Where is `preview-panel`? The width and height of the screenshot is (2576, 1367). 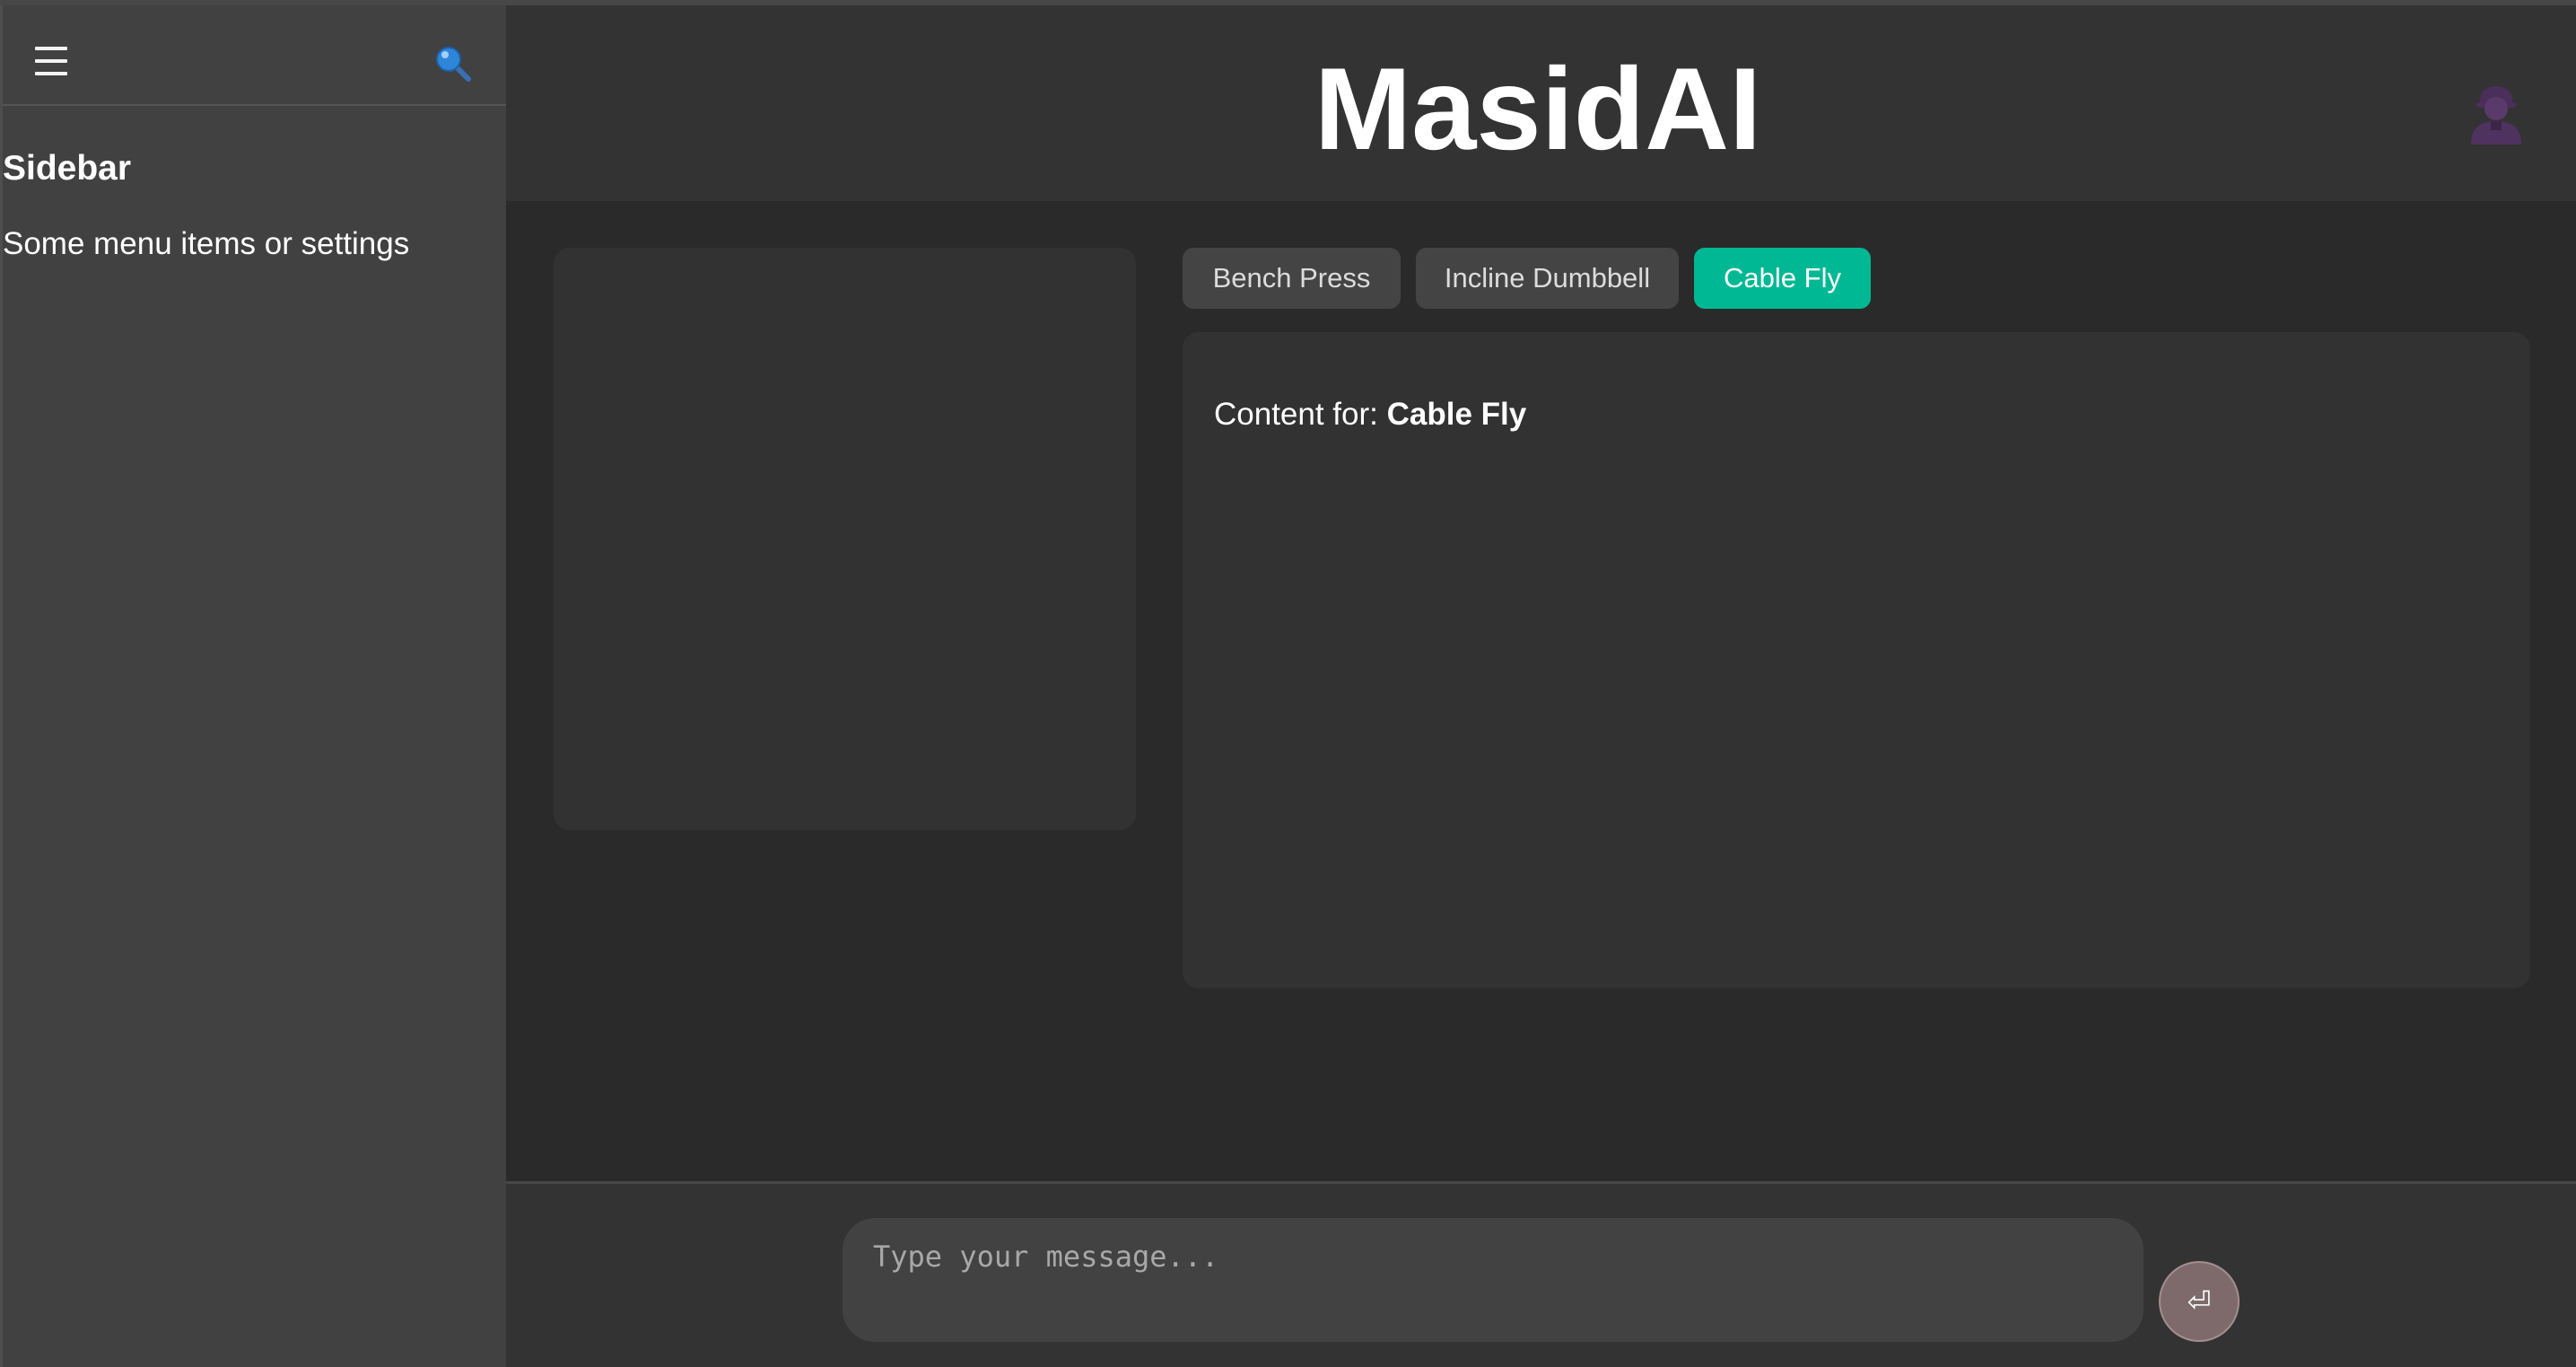
preview-panel is located at coordinates (845, 539).